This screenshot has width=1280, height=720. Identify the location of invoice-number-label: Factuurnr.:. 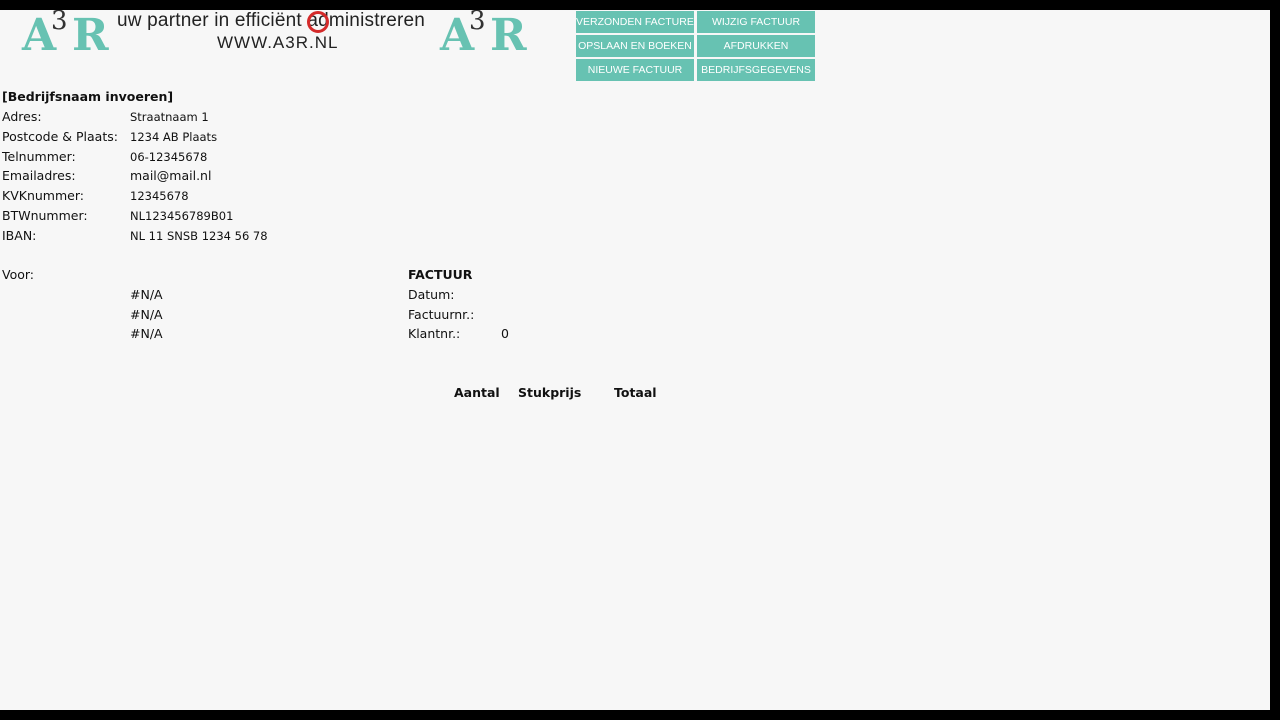
(441, 314).